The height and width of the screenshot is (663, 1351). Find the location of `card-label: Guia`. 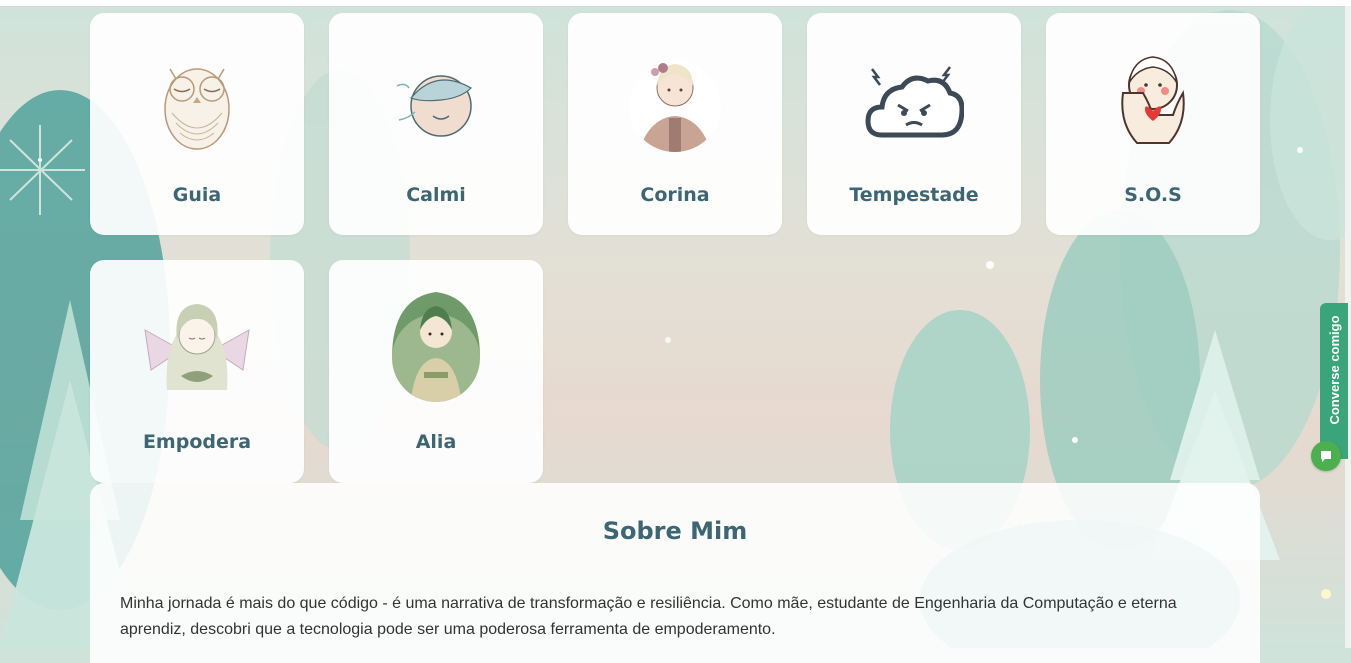

card-label: Guia is located at coordinates (197, 195).